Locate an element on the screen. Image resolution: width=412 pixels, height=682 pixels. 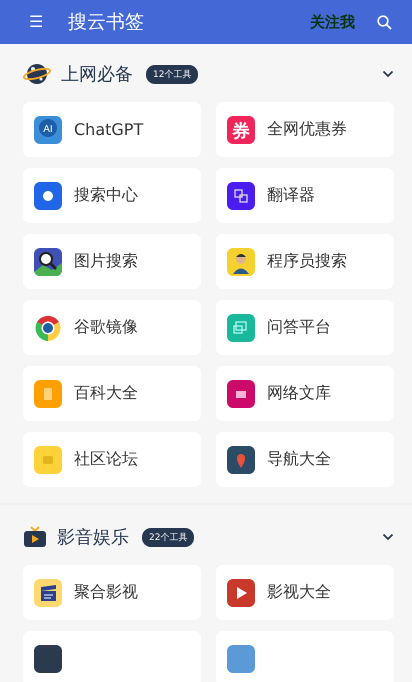
tool-card: 聚合影视 is located at coordinates (112, 592).